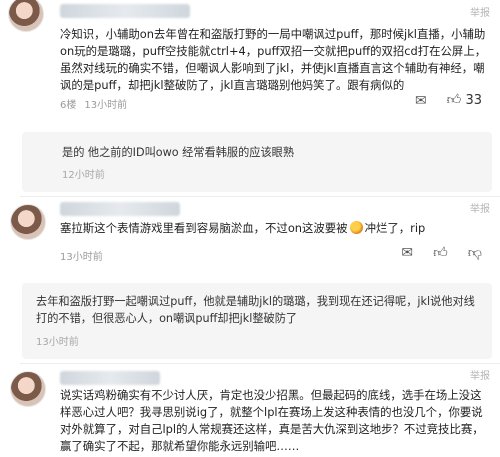 The image size is (500, 457). What do you see at coordinates (178, 152) in the screenshot?
I see `reply-text: 是的 他之前的ID叫owo 经常看韩服的应该眼熟` at bounding box center [178, 152].